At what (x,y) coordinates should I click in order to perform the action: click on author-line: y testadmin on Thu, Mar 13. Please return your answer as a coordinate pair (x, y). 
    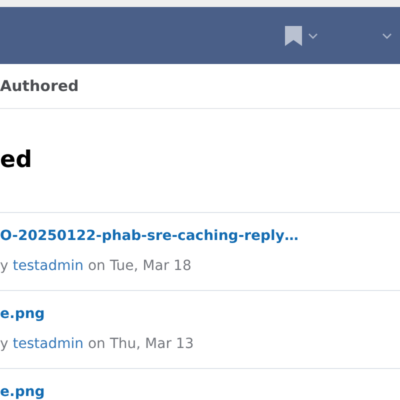
    Looking at the image, I should click on (97, 344).